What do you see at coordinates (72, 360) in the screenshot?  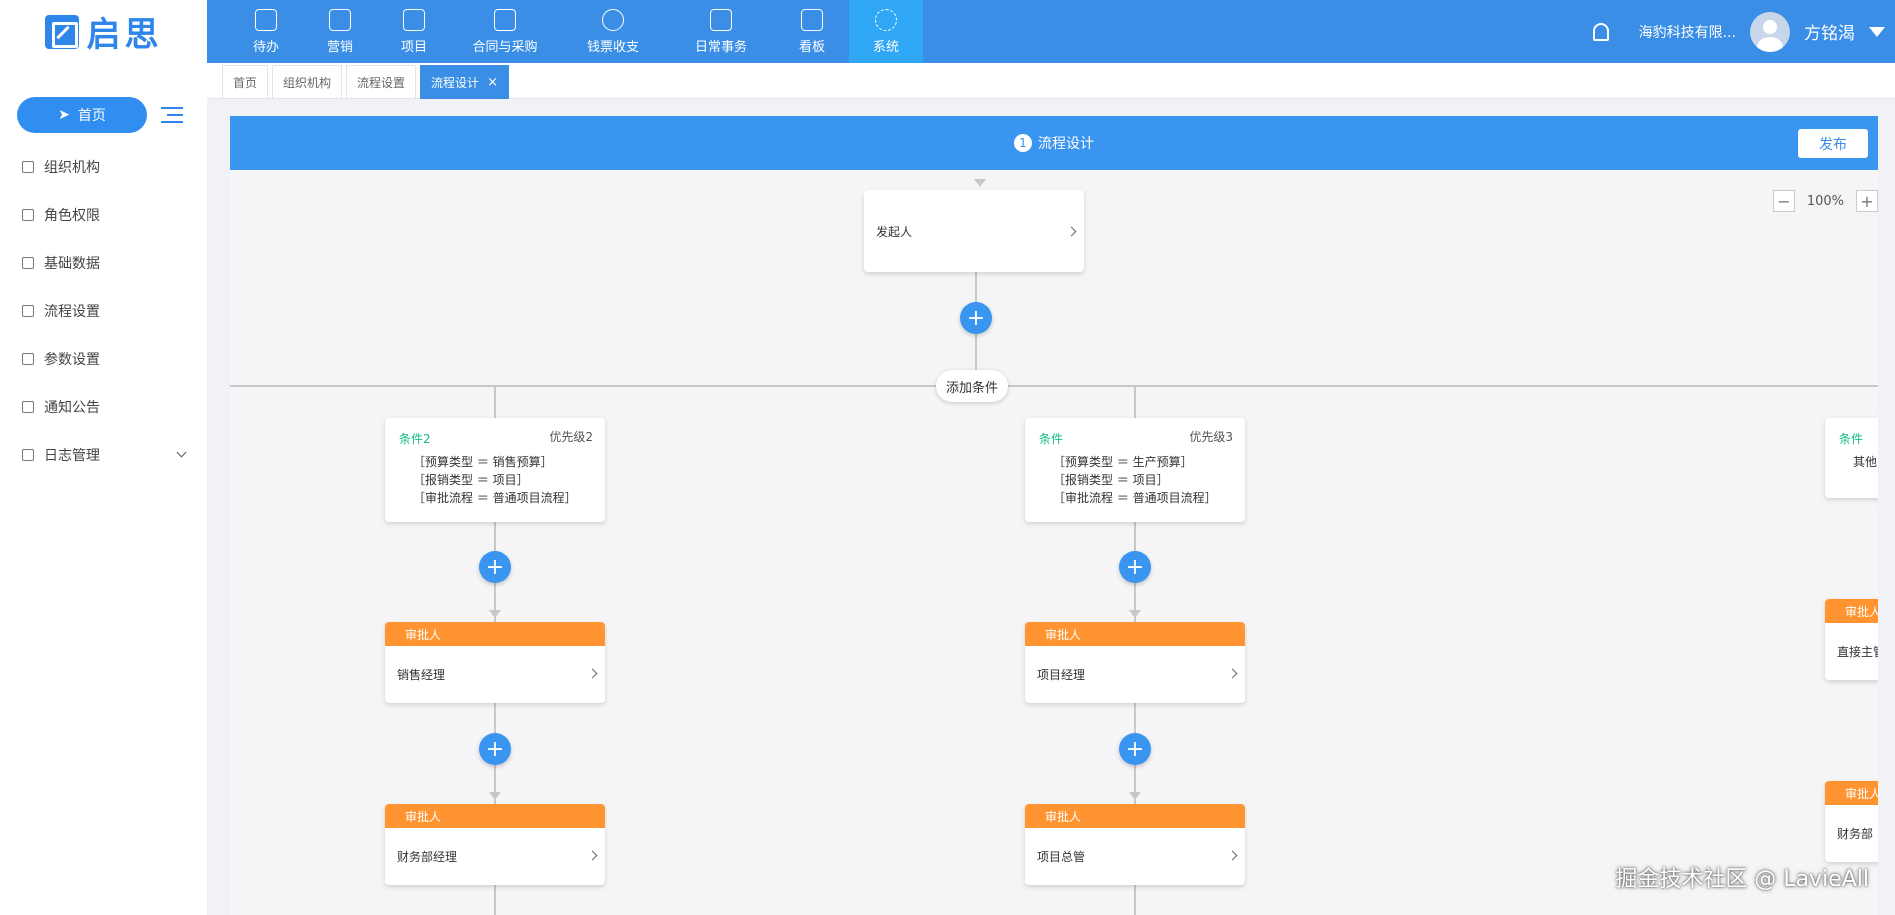 I see `sidebar-item-label: 参数设置` at bounding box center [72, 360].